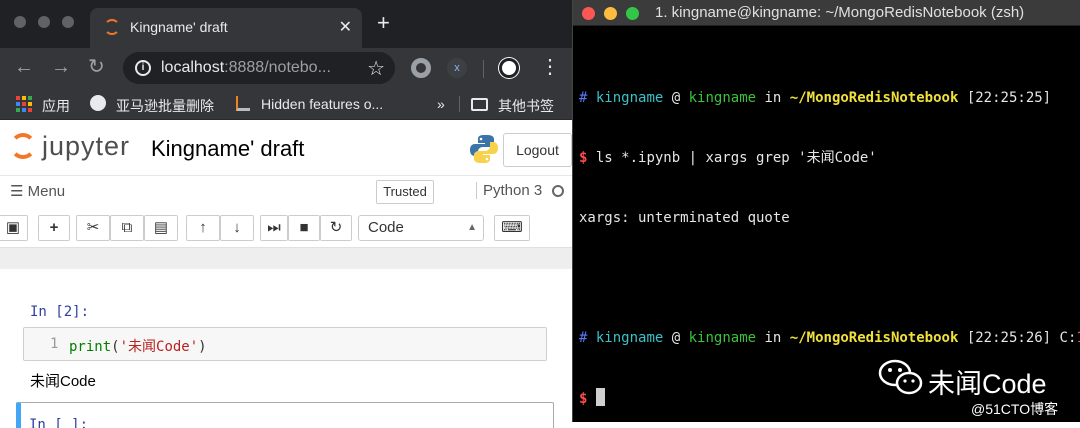 The height and width of the screenshot is (428, 1080). Describe the element at coordinates (138, 347) in the screenshot. I see `code-line: print('未闻Code')` at that location.